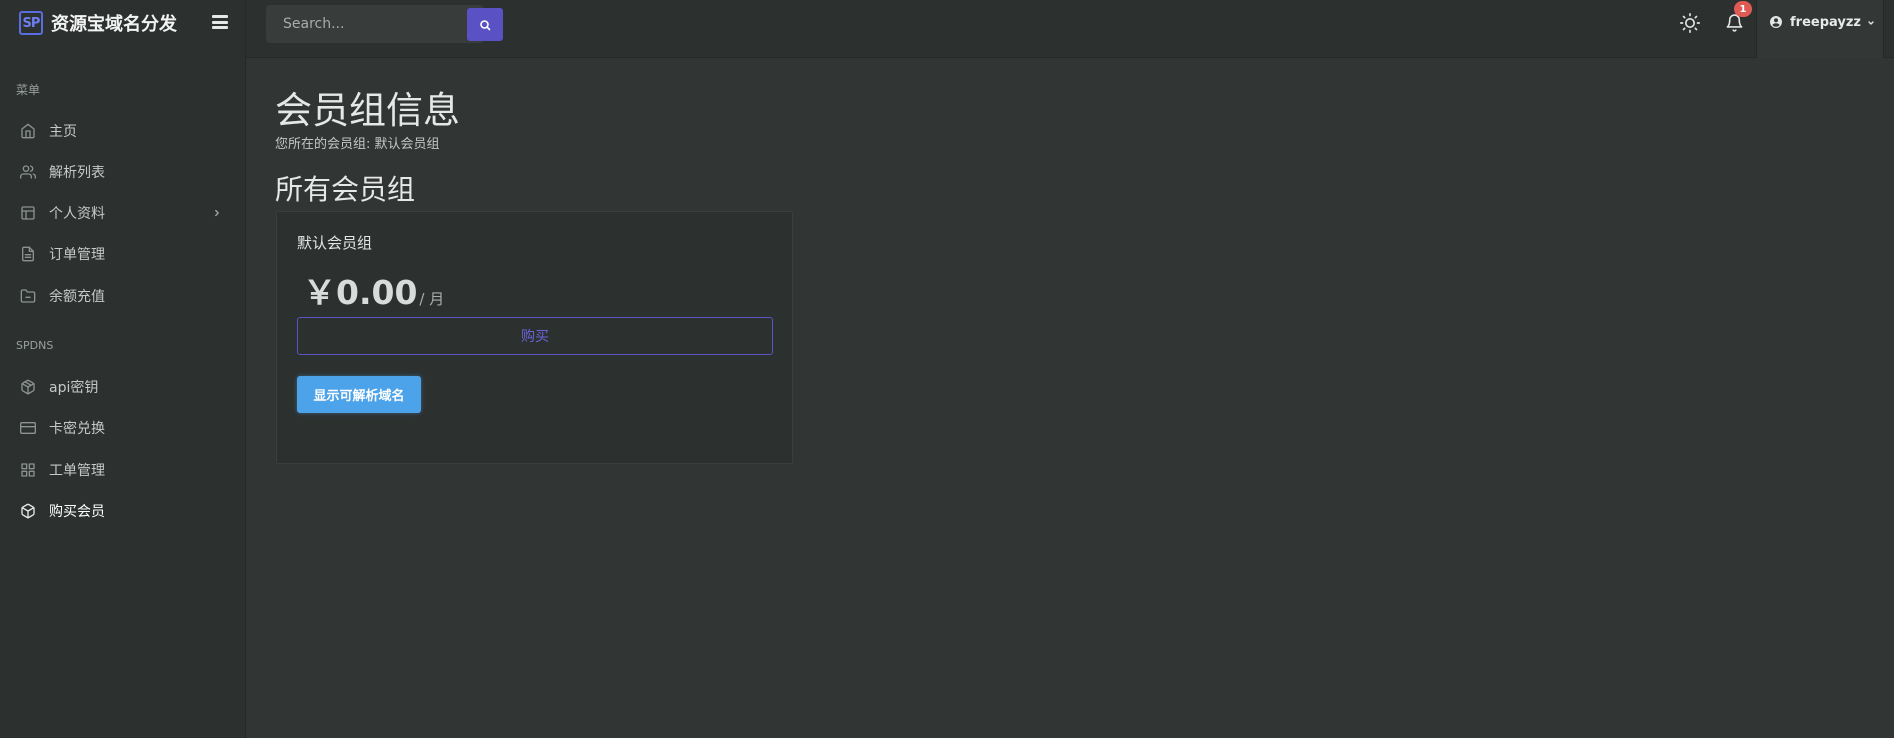 The width and height of the screenshot is (1894, 738). I want to click on users-icon, so click(28, 172).